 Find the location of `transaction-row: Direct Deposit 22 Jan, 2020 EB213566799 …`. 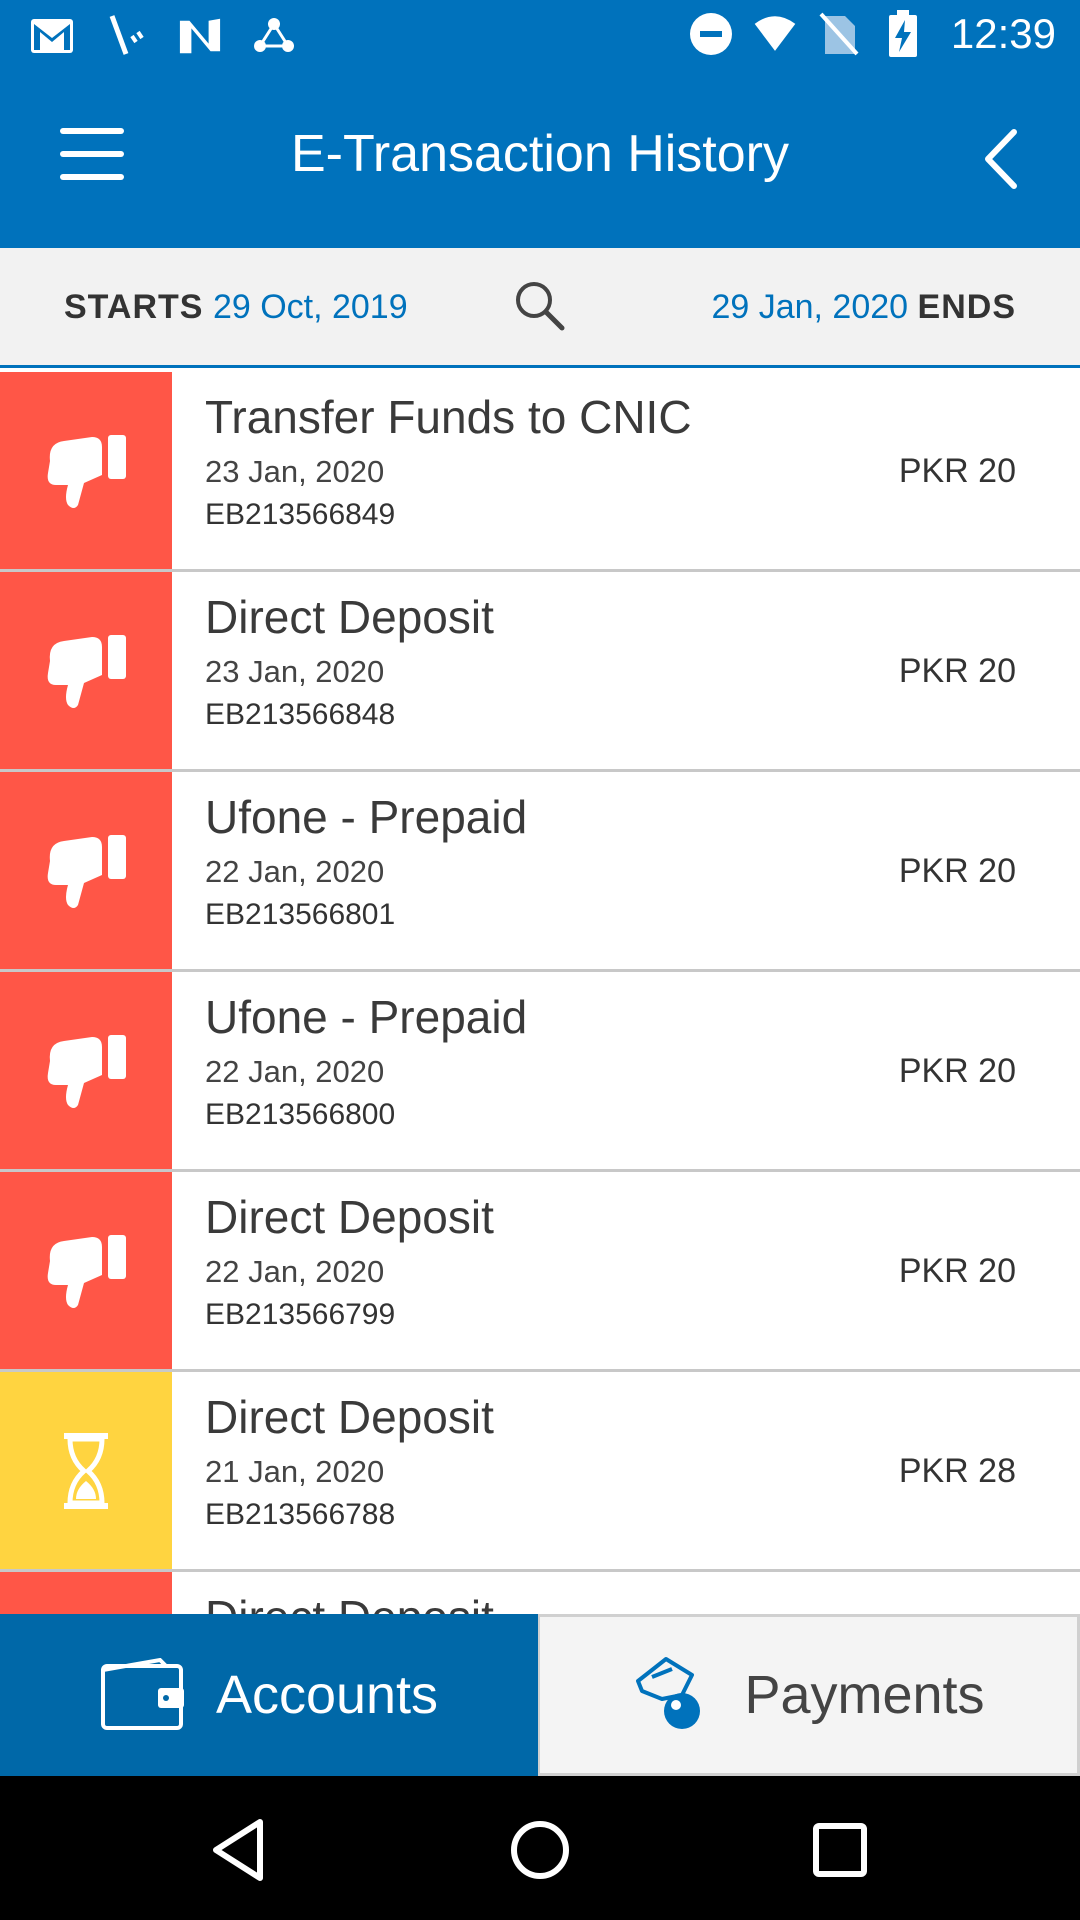

transaction-row: Direct Deposit 22 Jan, 2020 EB213566799 … is located at coordinates (540, 1272).